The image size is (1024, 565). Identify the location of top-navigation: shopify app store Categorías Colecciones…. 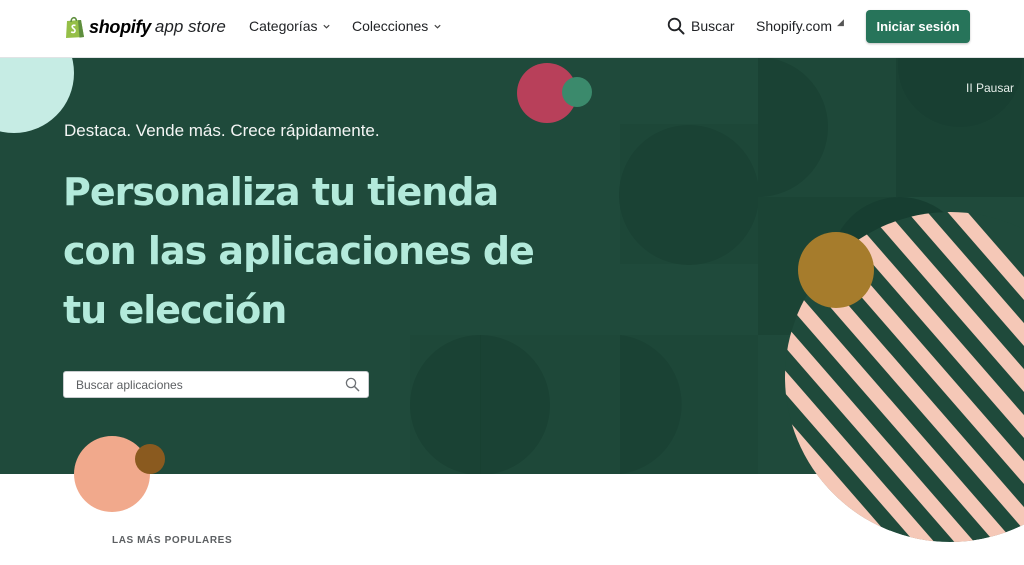
(512, 29).